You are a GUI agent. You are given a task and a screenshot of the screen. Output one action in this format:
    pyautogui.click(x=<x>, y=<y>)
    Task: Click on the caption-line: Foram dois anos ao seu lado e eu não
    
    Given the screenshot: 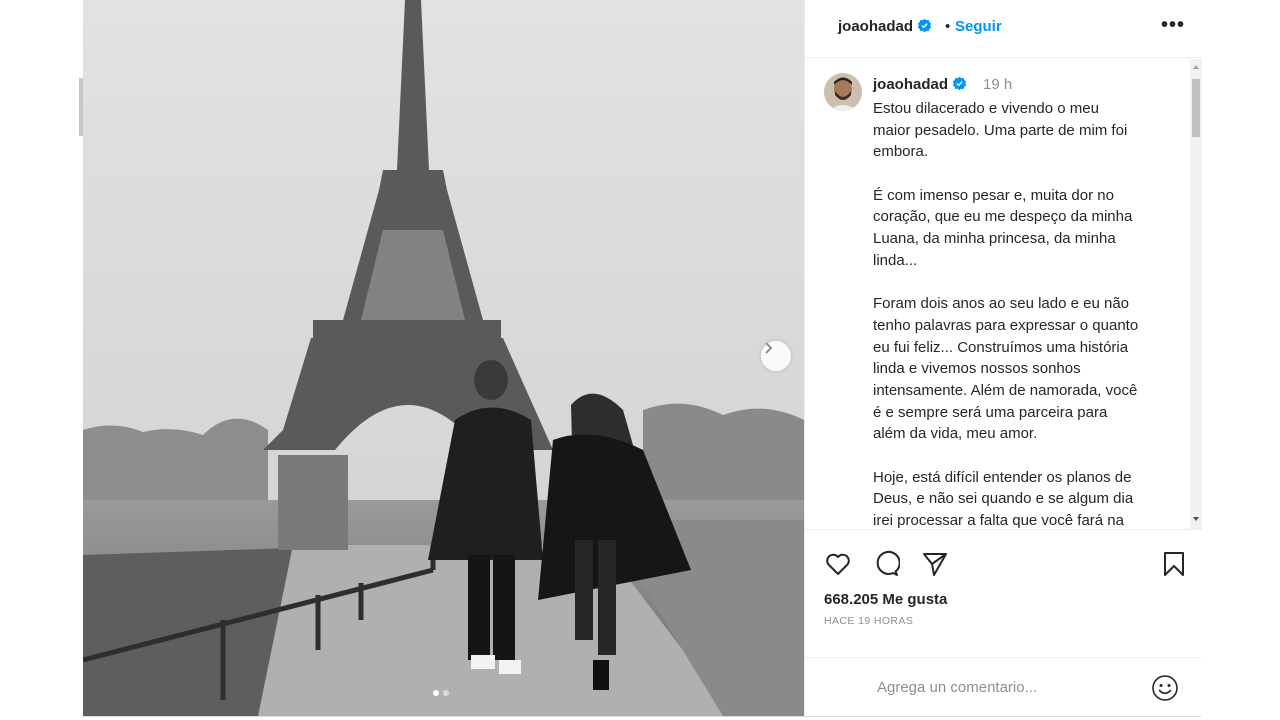 What is the action you would take?
    pyautogui.click(x=1001, y=304)
    